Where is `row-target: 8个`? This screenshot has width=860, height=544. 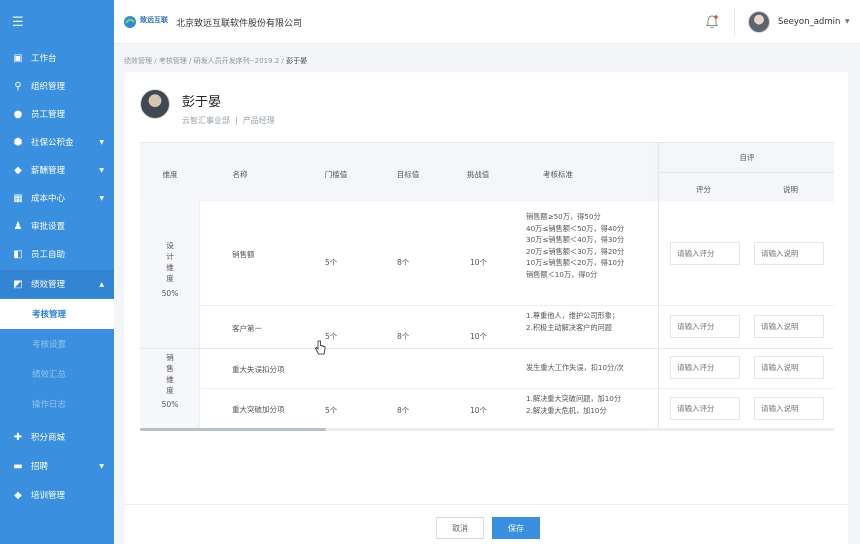 row-target: 8个 is located at coordinates (403, 262).